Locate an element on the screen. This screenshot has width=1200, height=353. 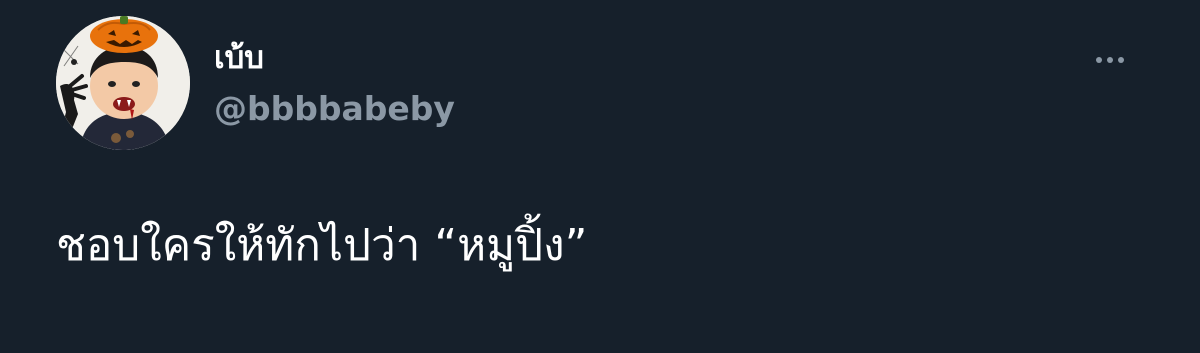
more-horizontal-icon is located at coordinates (1099, 60).